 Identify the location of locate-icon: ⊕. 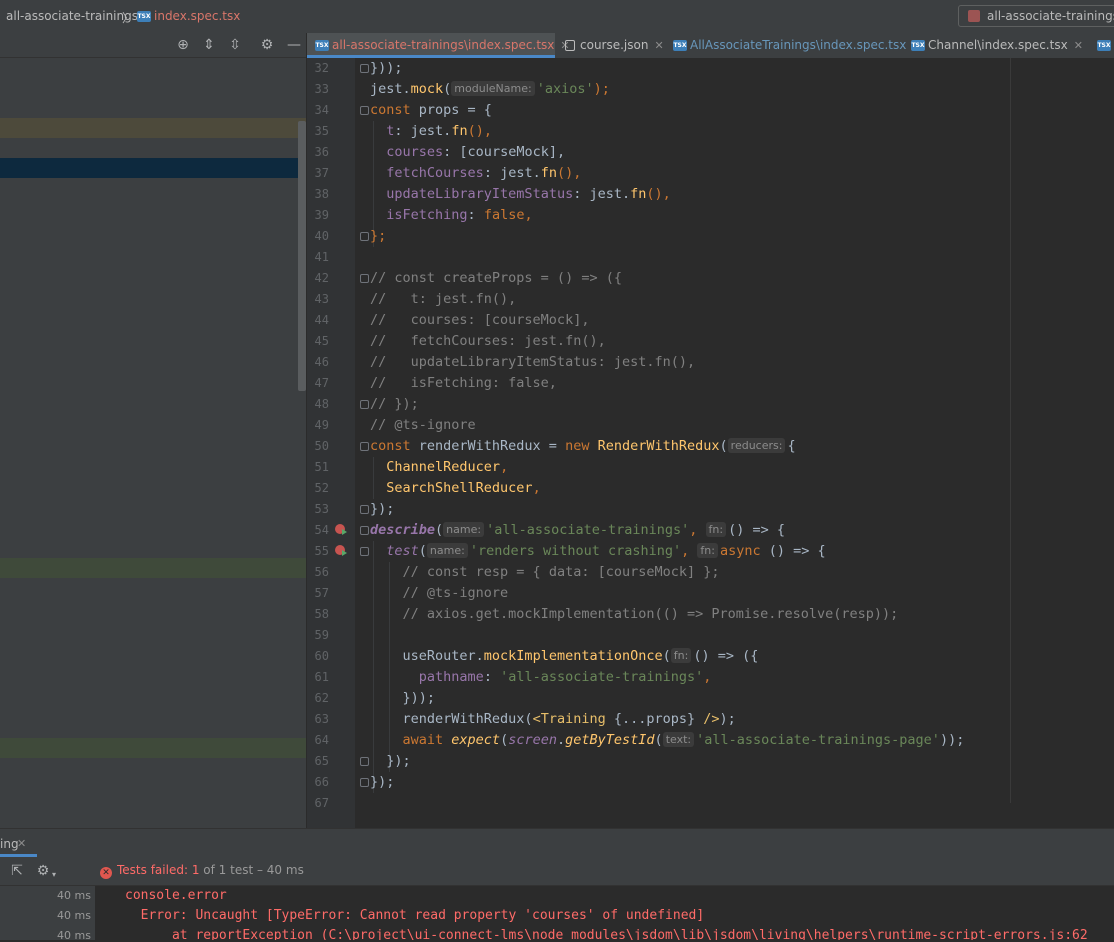
(183, 45).